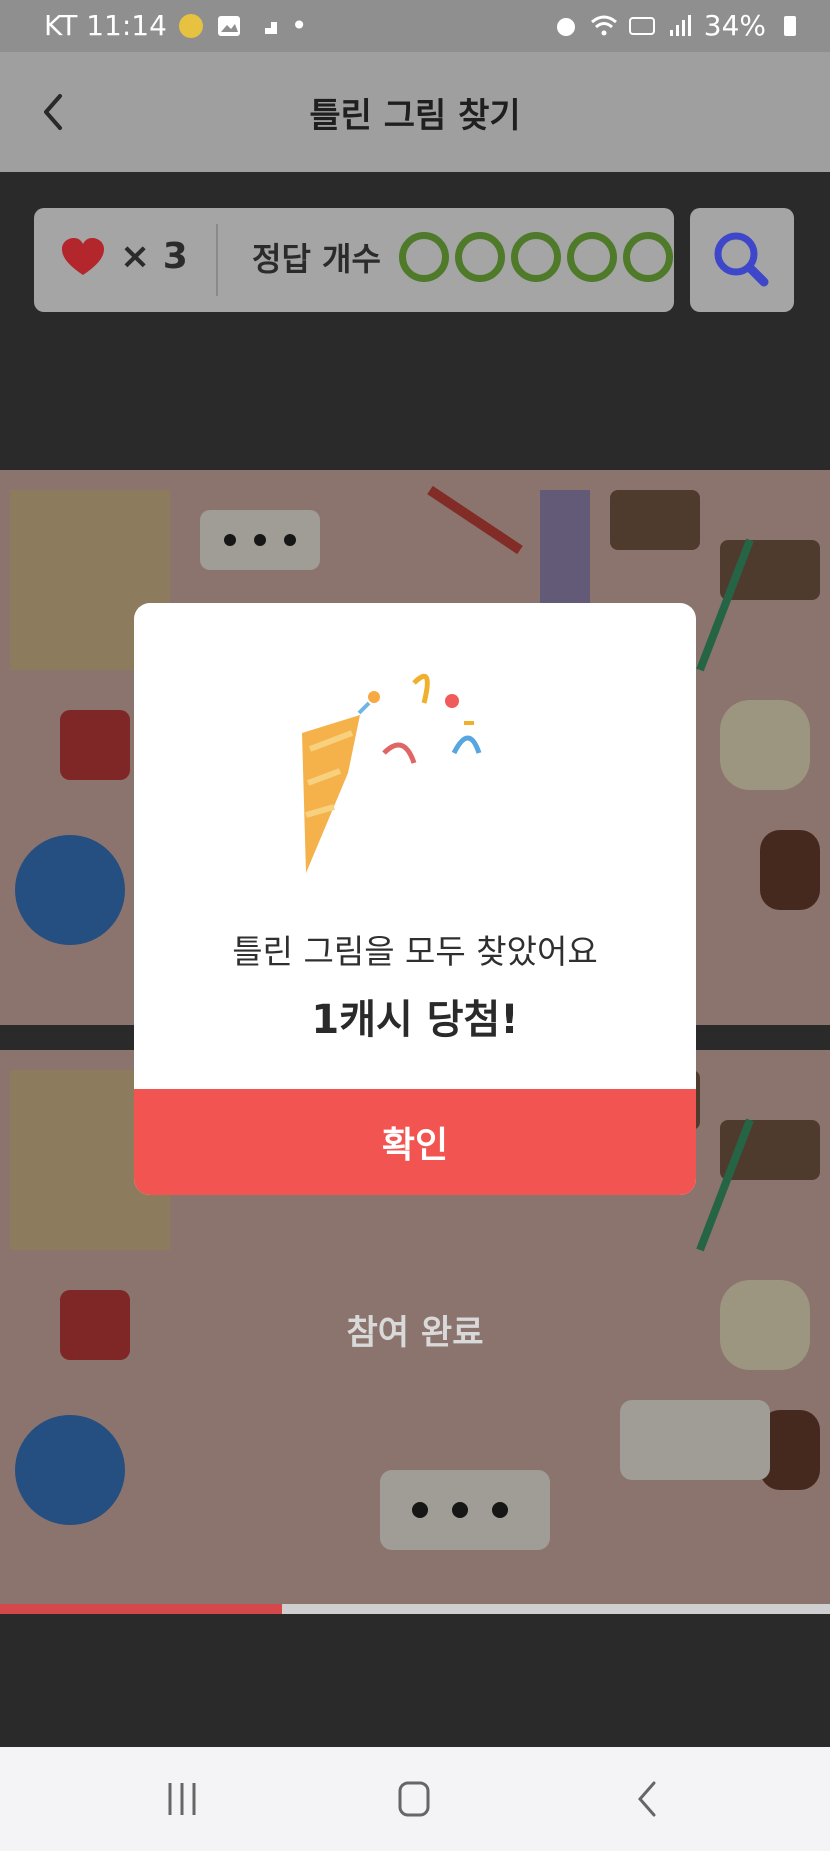 The image size is (830, 1851). I want to click on battery-text: 34%, so click(734, 25).